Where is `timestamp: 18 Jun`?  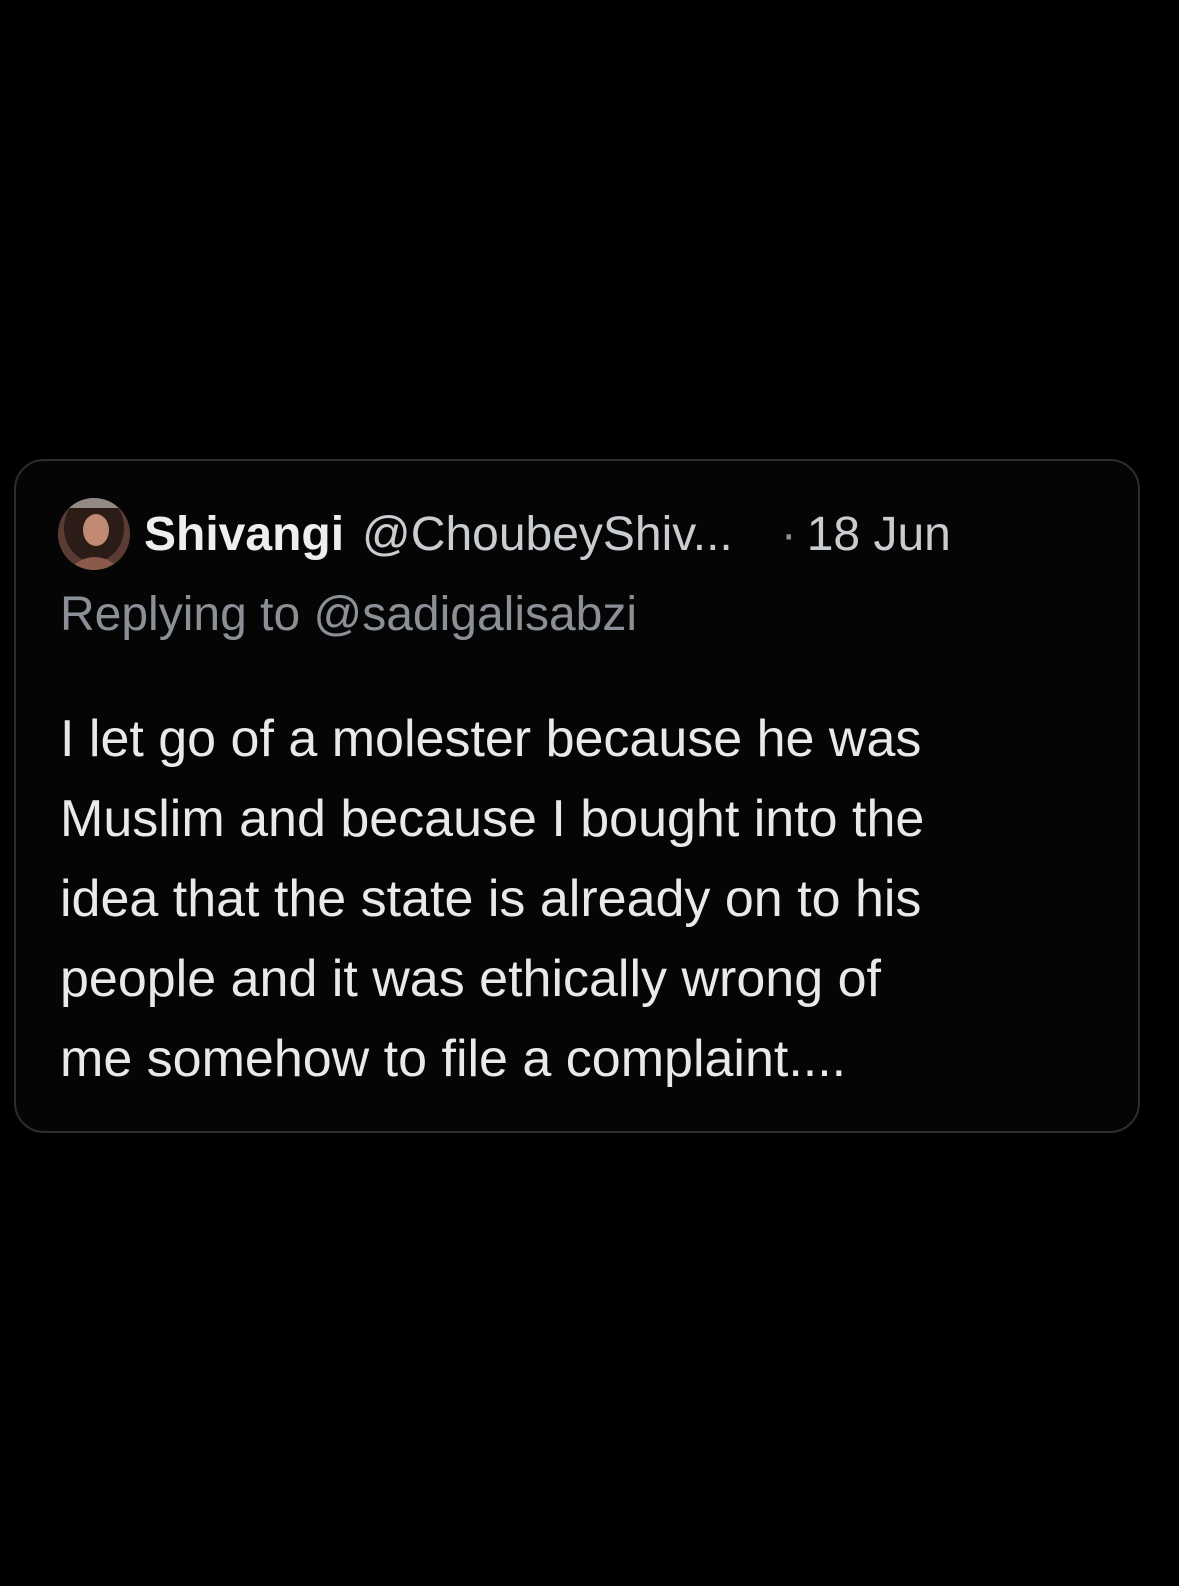 timestamp: 18 Jun is located at coordinates (879, 534).